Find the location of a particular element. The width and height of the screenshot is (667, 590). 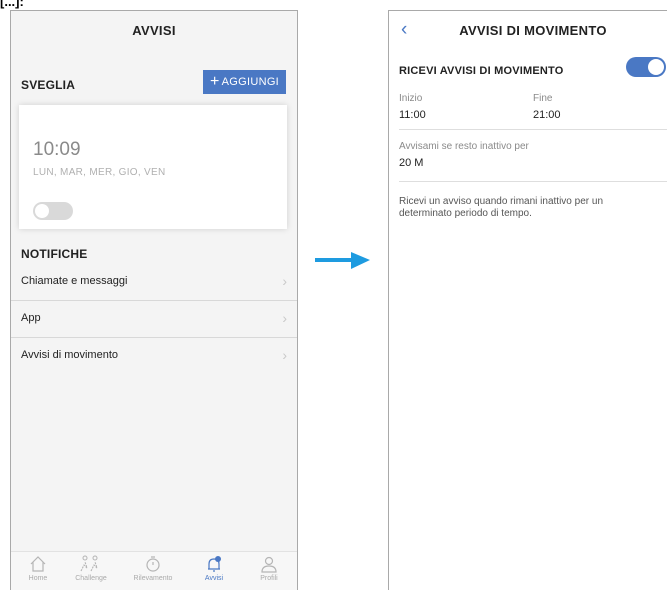

tab-alerts: Avvisi is located at coordinates (214, 571).